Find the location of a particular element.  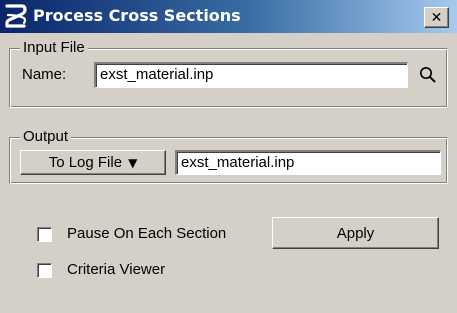

window-title: Process Cross Sections is located at coordinates (137, 15).